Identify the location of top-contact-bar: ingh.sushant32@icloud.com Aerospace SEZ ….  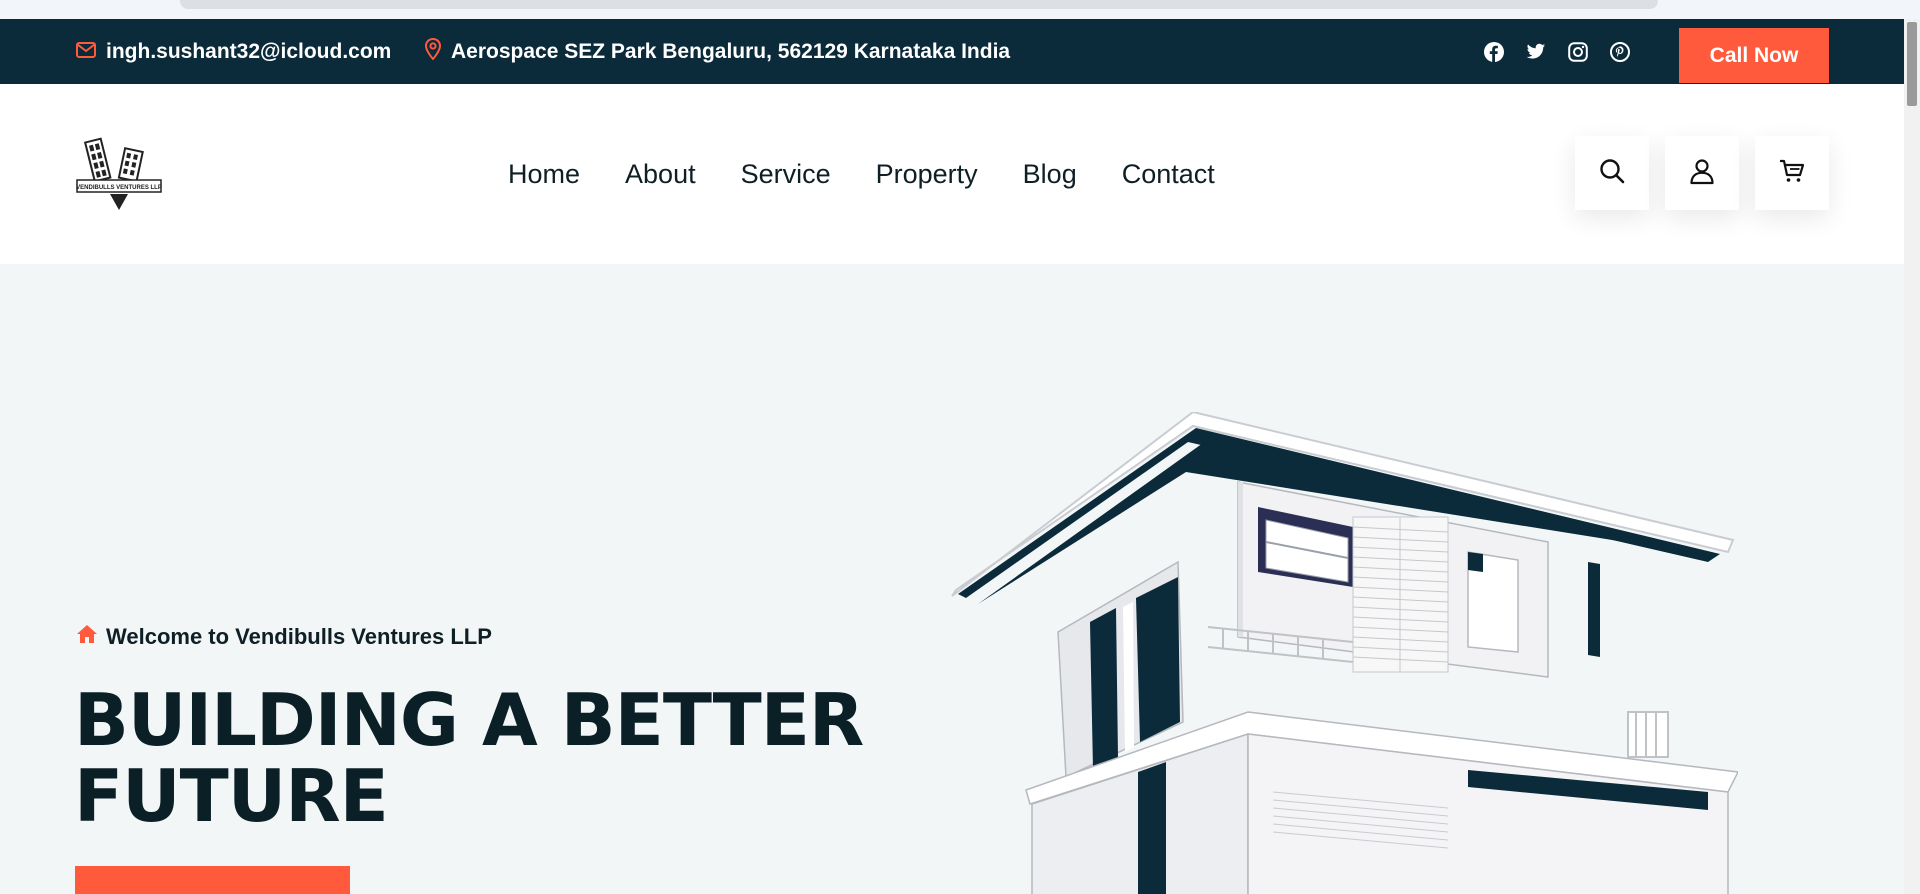
(952, 51).